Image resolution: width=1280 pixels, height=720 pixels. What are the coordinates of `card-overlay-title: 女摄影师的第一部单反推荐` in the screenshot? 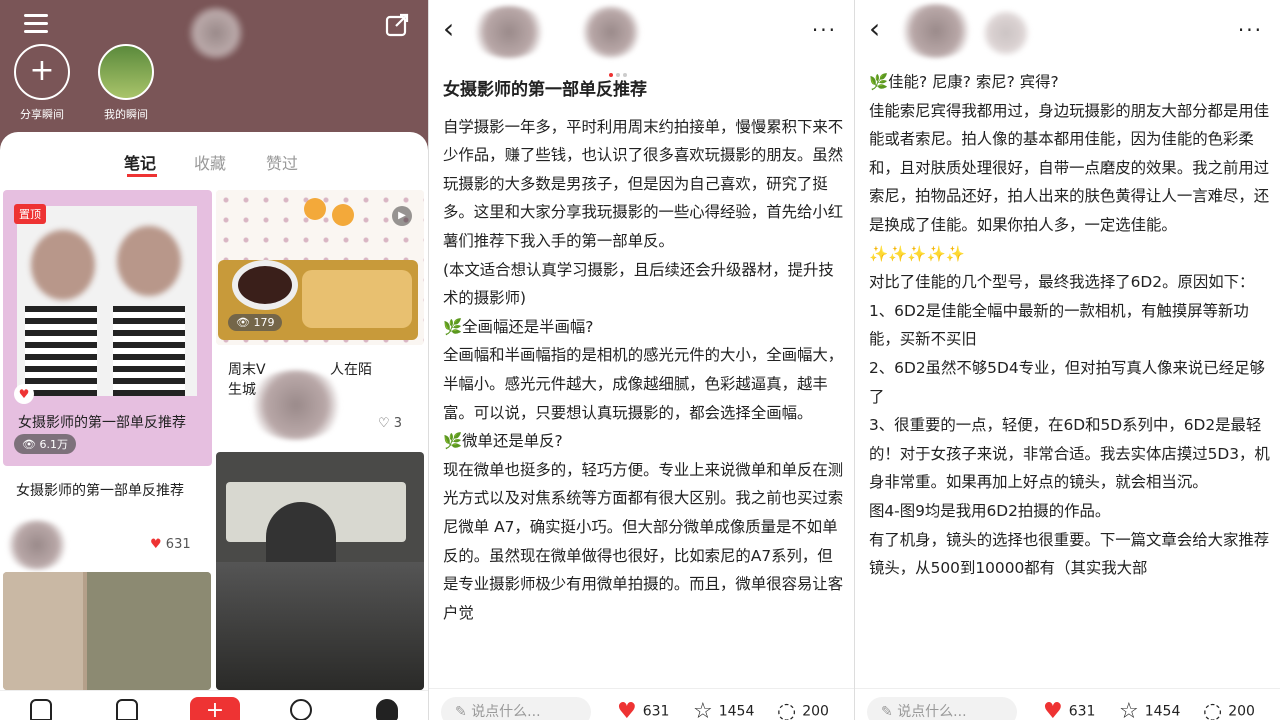 It's located at (102, 423).